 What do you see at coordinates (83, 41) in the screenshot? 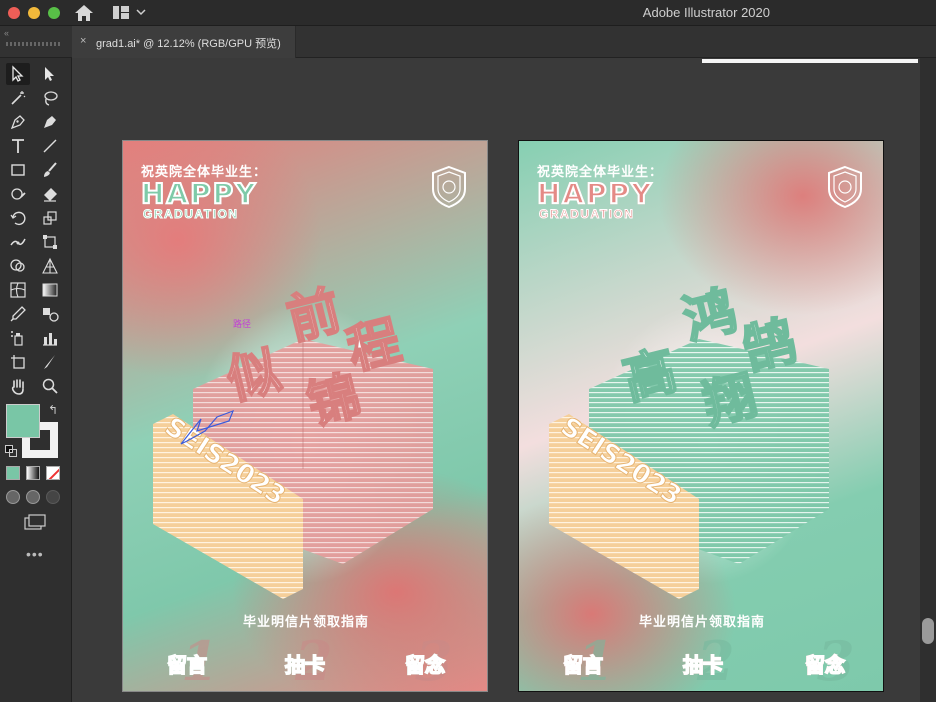
I see `close-tab-icon: ×` at bounding box center [83, 41].